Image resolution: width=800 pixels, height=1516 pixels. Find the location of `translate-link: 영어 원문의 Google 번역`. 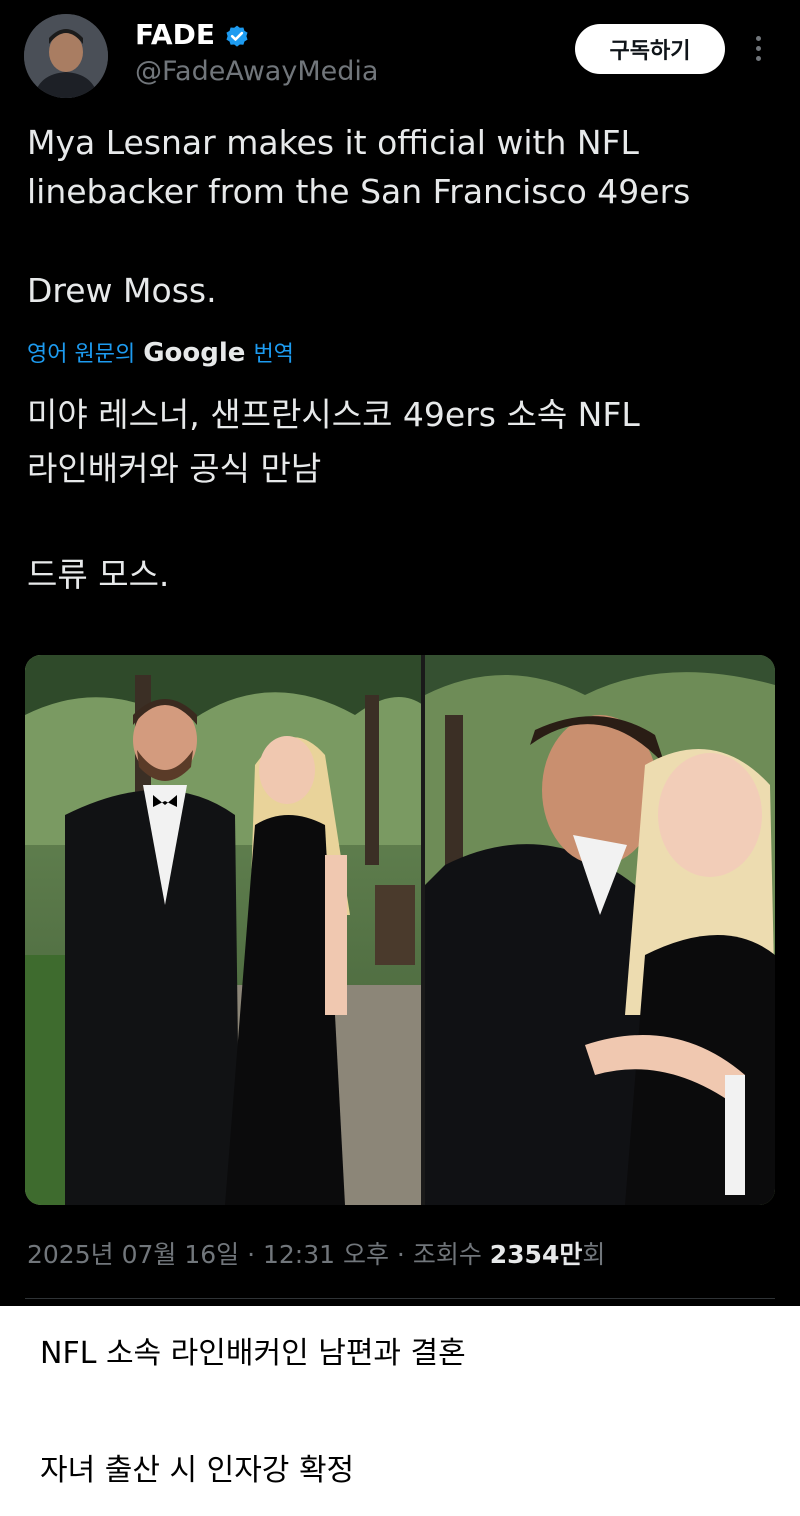

translate-link: 영어 원문의 Google 번역 is located at coordinates (160, 352).